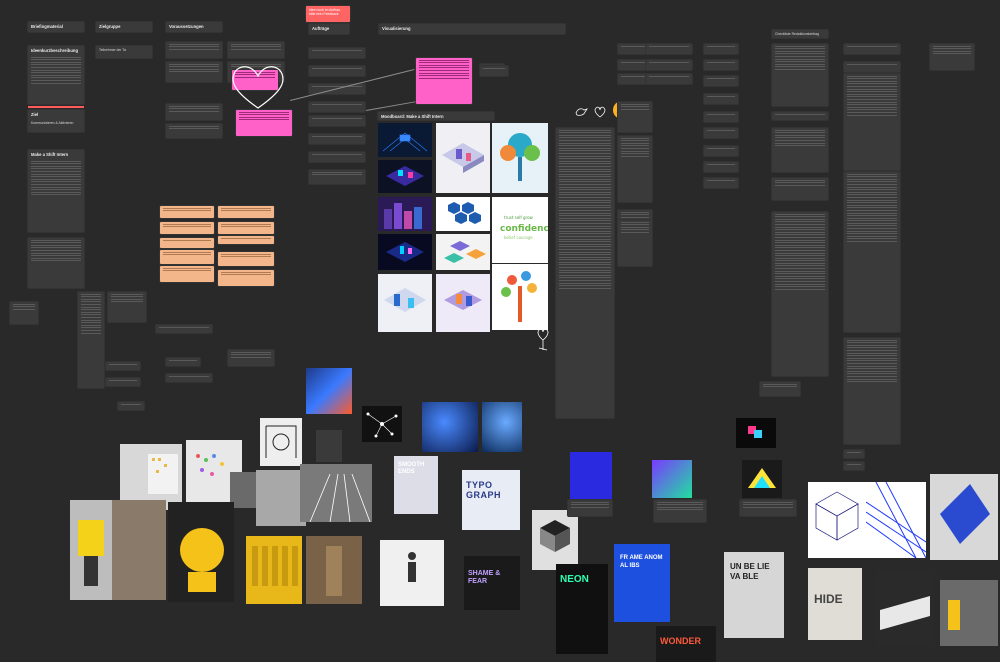  I want to click on image-parking, so click(969, 613).